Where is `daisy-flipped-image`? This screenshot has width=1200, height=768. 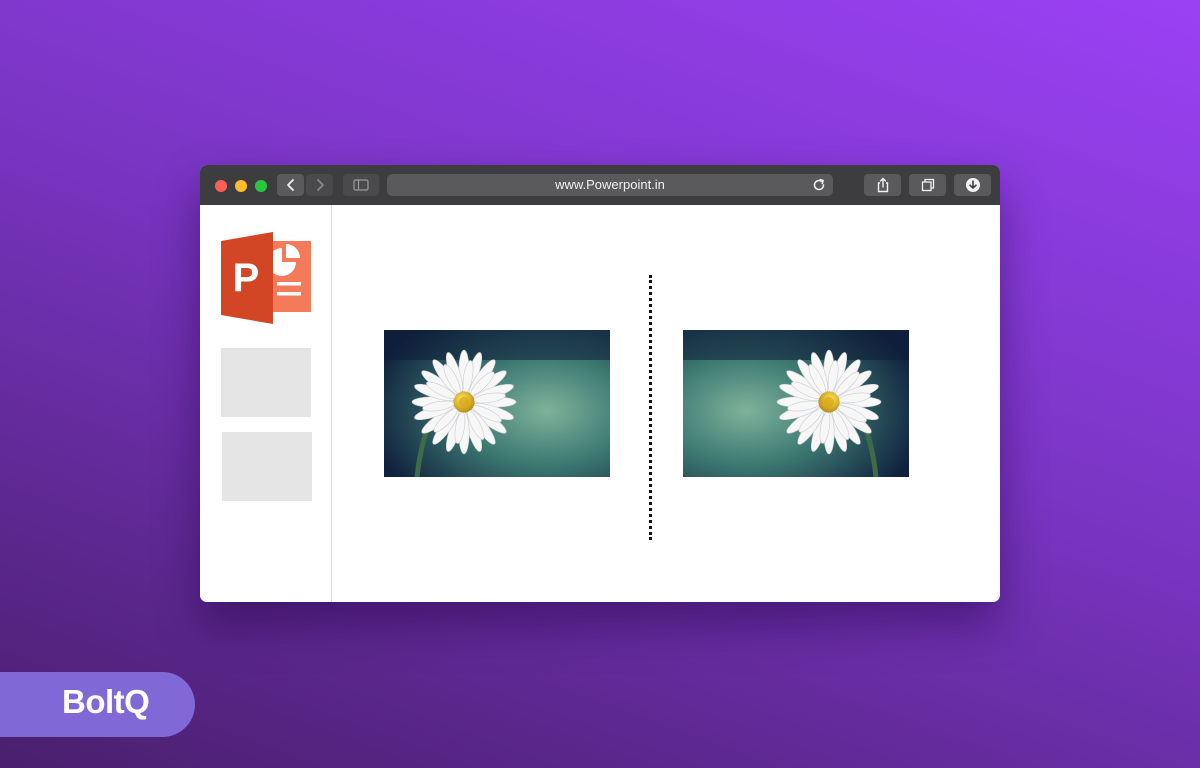
daisy-flipped-image is located at coordinates (796, 403).